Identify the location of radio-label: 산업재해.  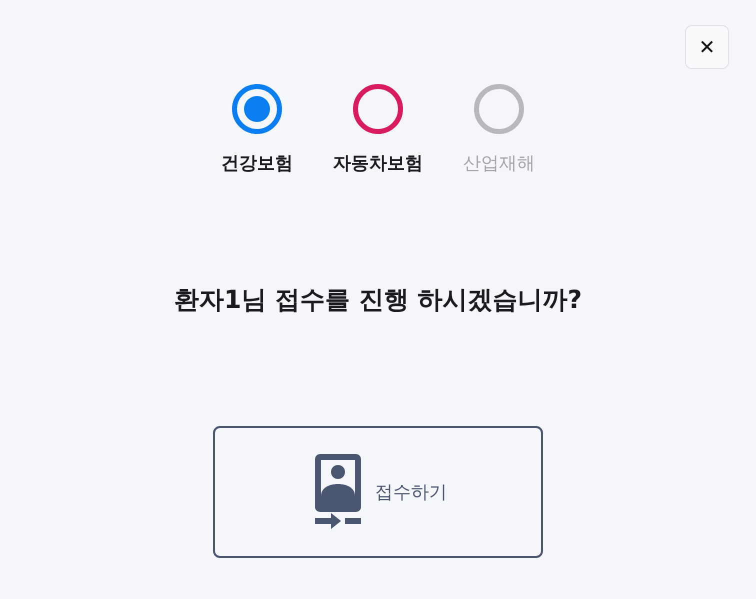
(499, 163).